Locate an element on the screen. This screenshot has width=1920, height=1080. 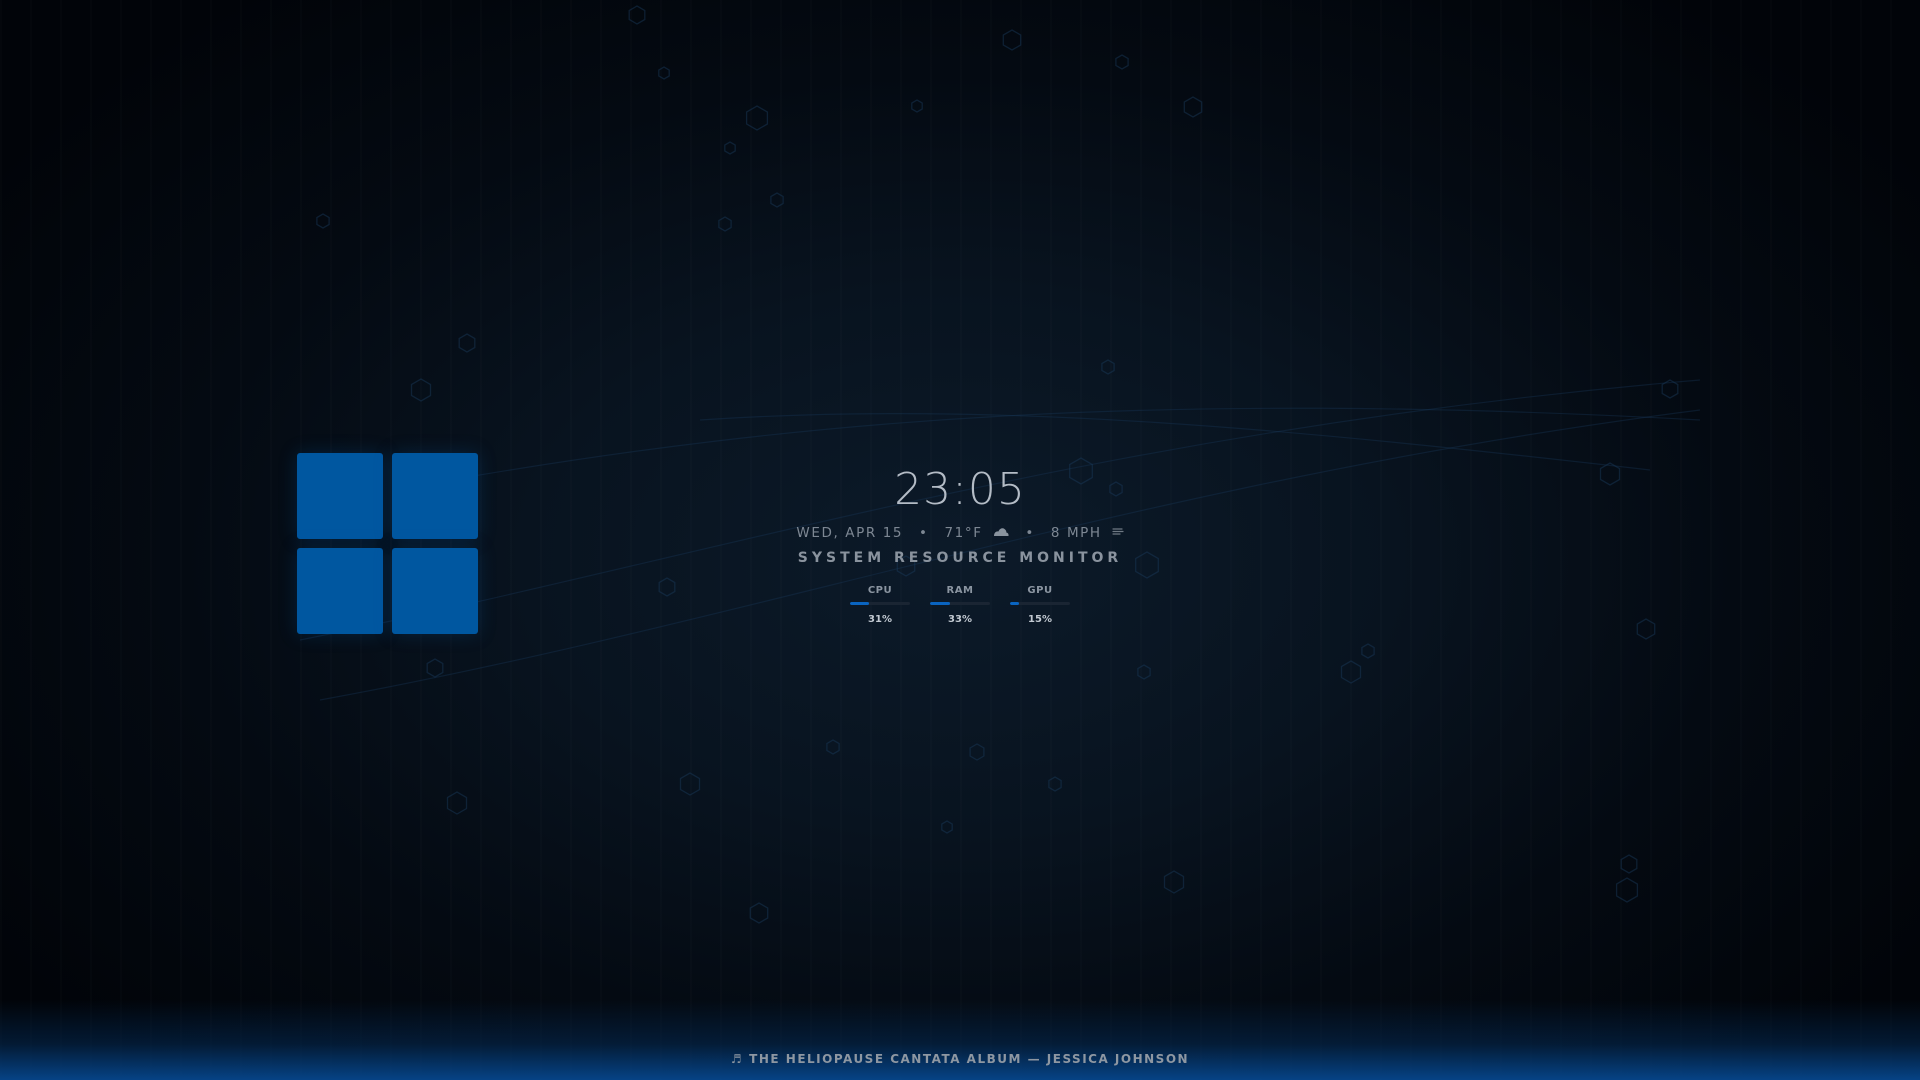
stat-label: CPU is located at coordinates (880, 590).